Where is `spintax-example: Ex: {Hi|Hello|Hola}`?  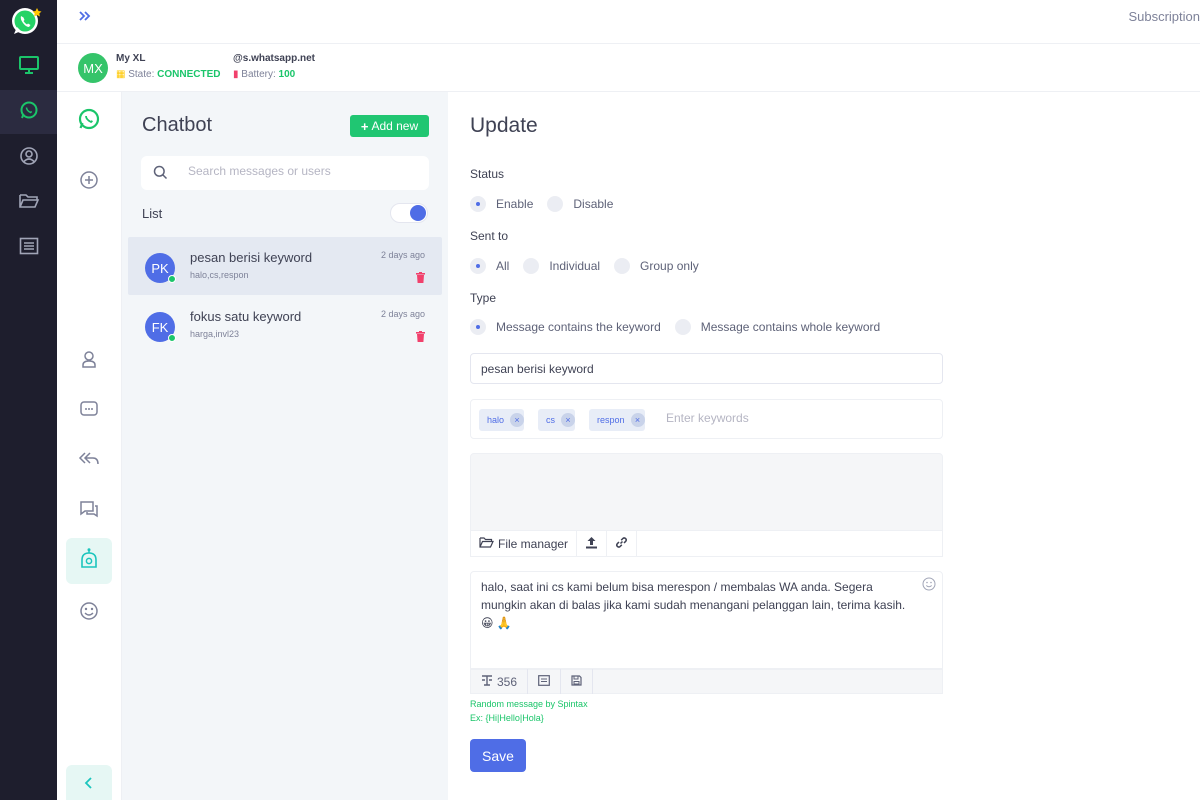
spintax-example: Ex: {Hi|Hello|Hola} is located at coordinates (507, 718).